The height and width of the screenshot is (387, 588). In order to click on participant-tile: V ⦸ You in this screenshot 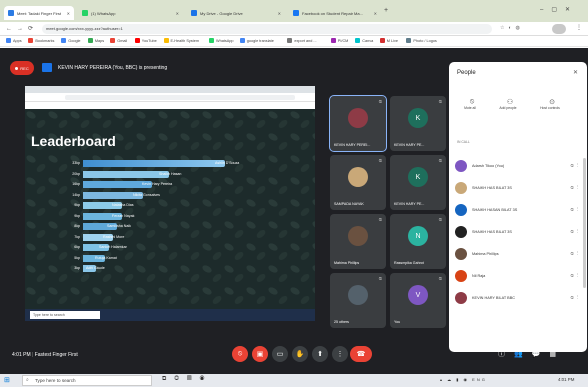, I will do `click(418, 300)`.